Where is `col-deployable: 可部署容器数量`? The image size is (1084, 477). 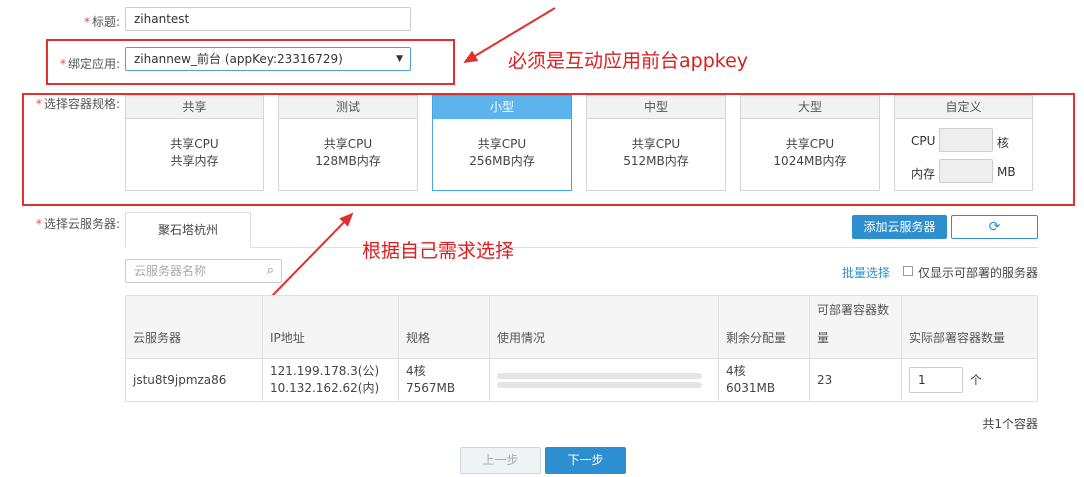 col-deployable: 可部署容器数量 is located at coordinates (855, 327).